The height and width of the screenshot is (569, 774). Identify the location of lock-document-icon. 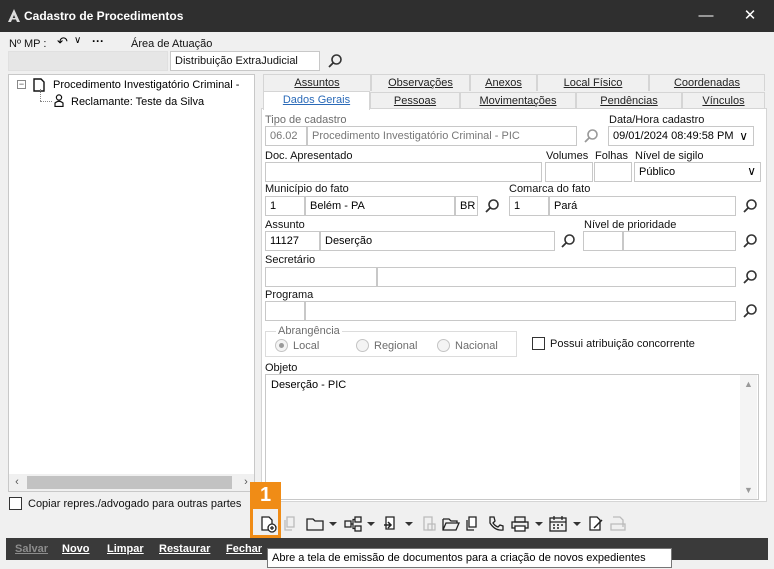
(429, 524).